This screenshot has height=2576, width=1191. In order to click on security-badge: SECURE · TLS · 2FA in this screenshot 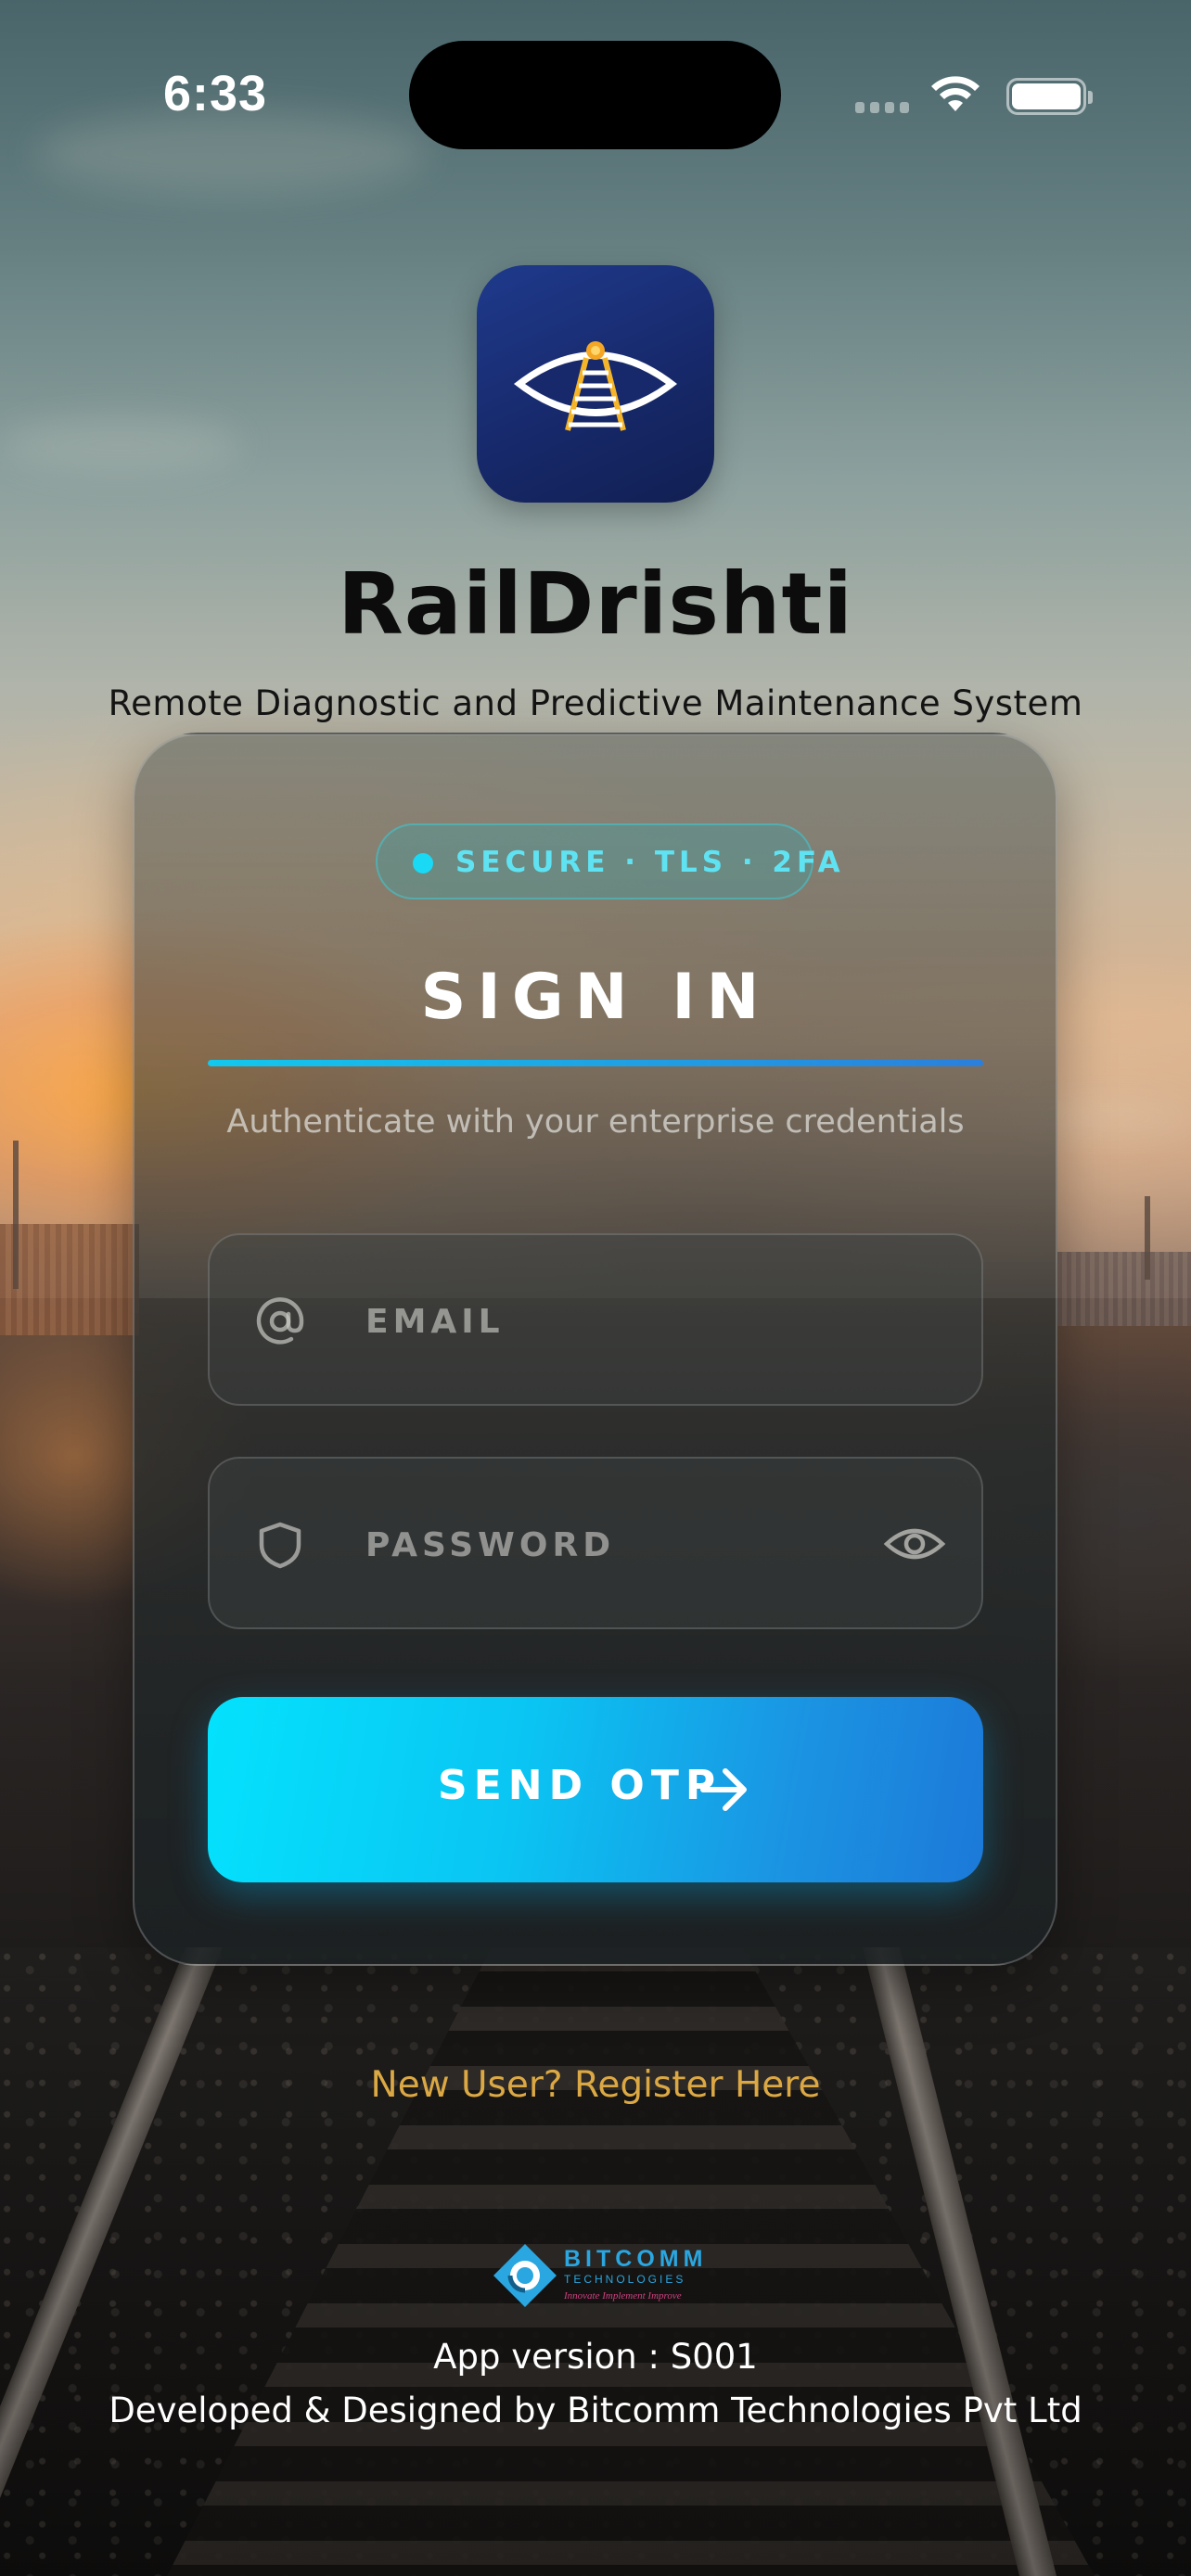, I will do `click(608, 861)`.